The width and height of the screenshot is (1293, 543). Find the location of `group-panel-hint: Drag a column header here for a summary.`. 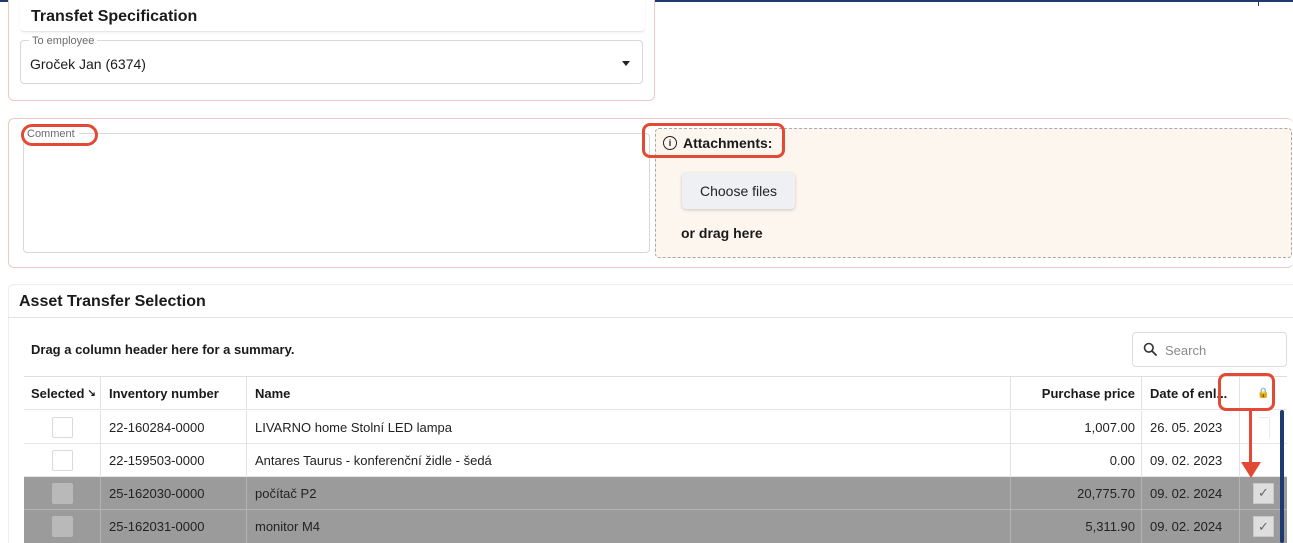

group-panel-hint: Drag a column header here for a summary. is located at coordinates (162, 349).